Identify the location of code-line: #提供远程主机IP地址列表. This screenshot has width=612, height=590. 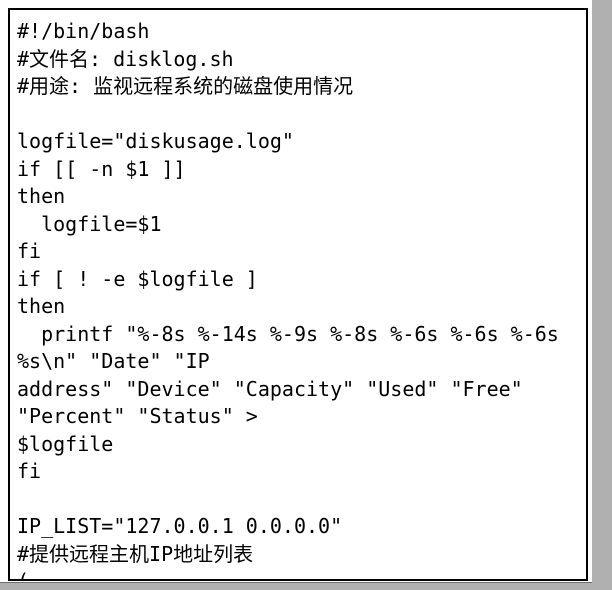
(135, 553).